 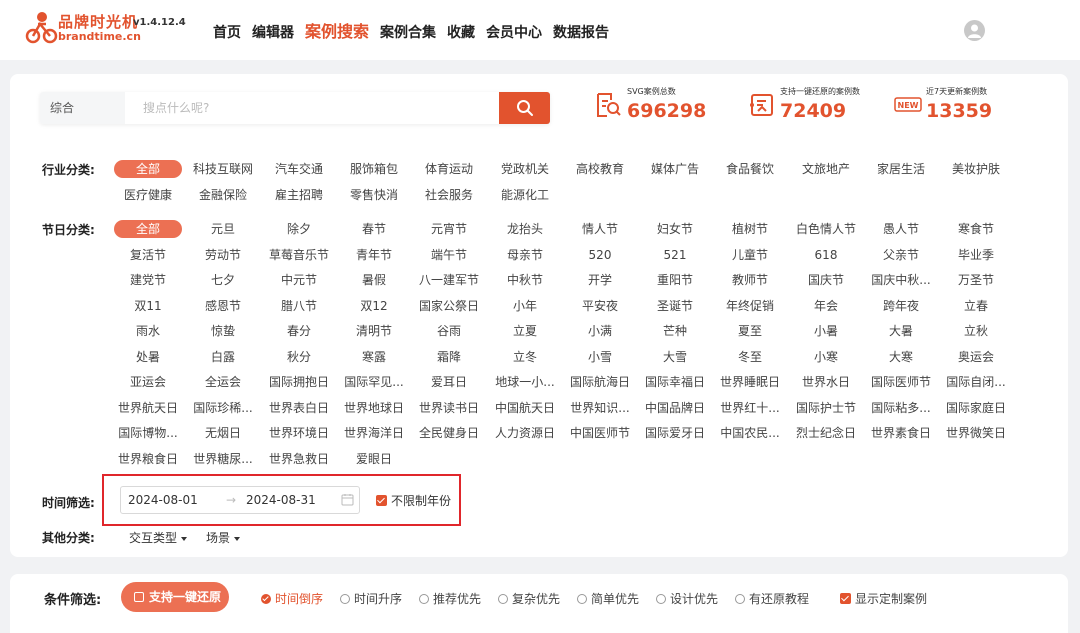 What do you see at coordinates (750, 306) in the screenshot?
I see `festival-tag: 年终促销` at bounding box center [750, 306].